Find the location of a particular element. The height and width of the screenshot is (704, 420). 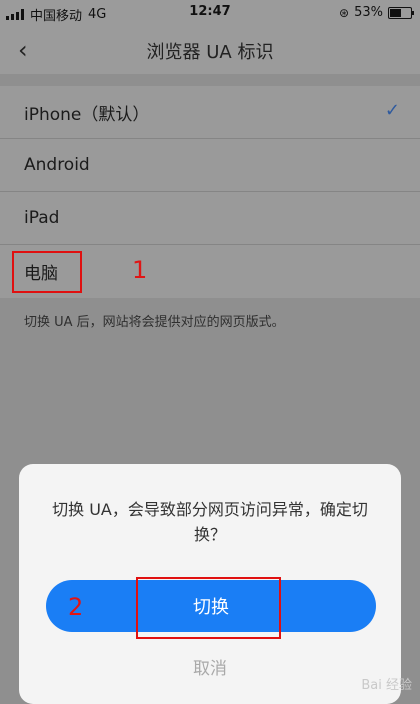

status-bar: 中国移动 4G 12:47 ⊛ 53% is located at coordinates (210, 13).